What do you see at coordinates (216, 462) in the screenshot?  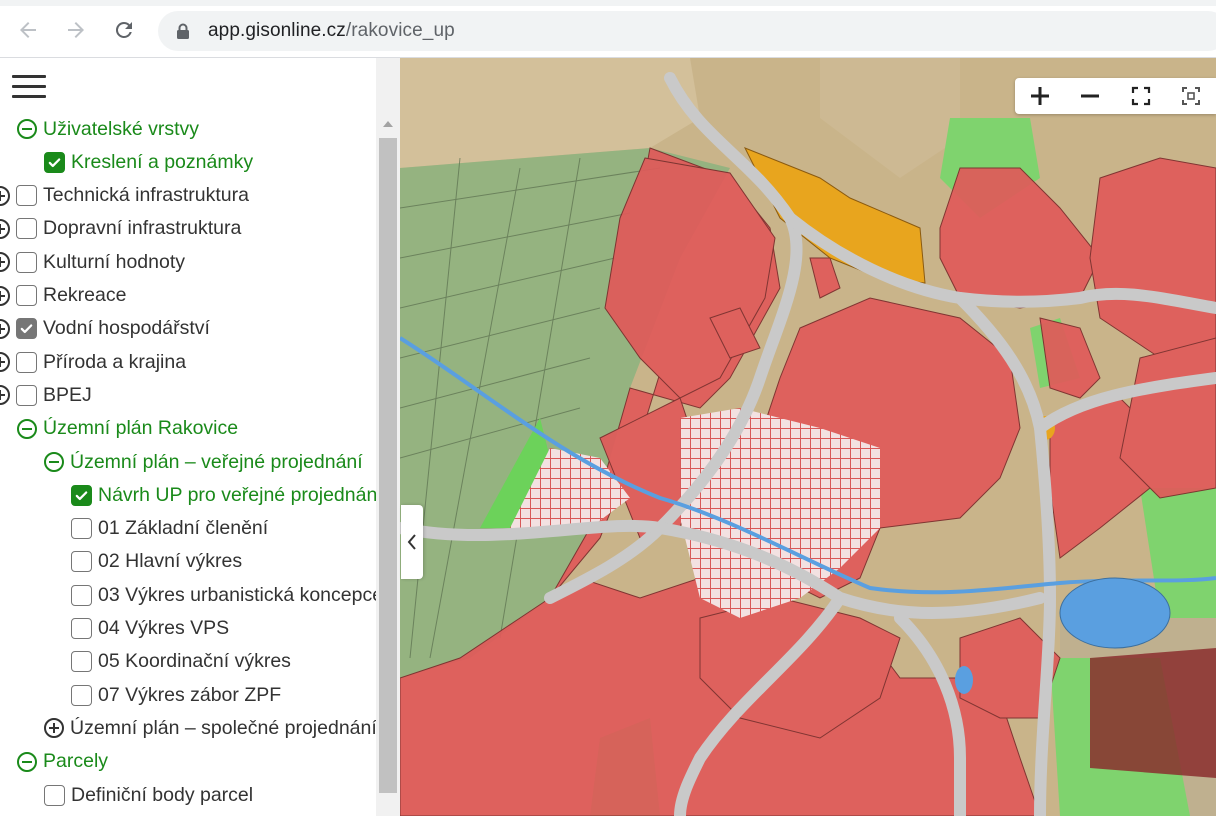 I see `layer-label: Územní plán – veřejné projednání` at bounding box center [216, 462].